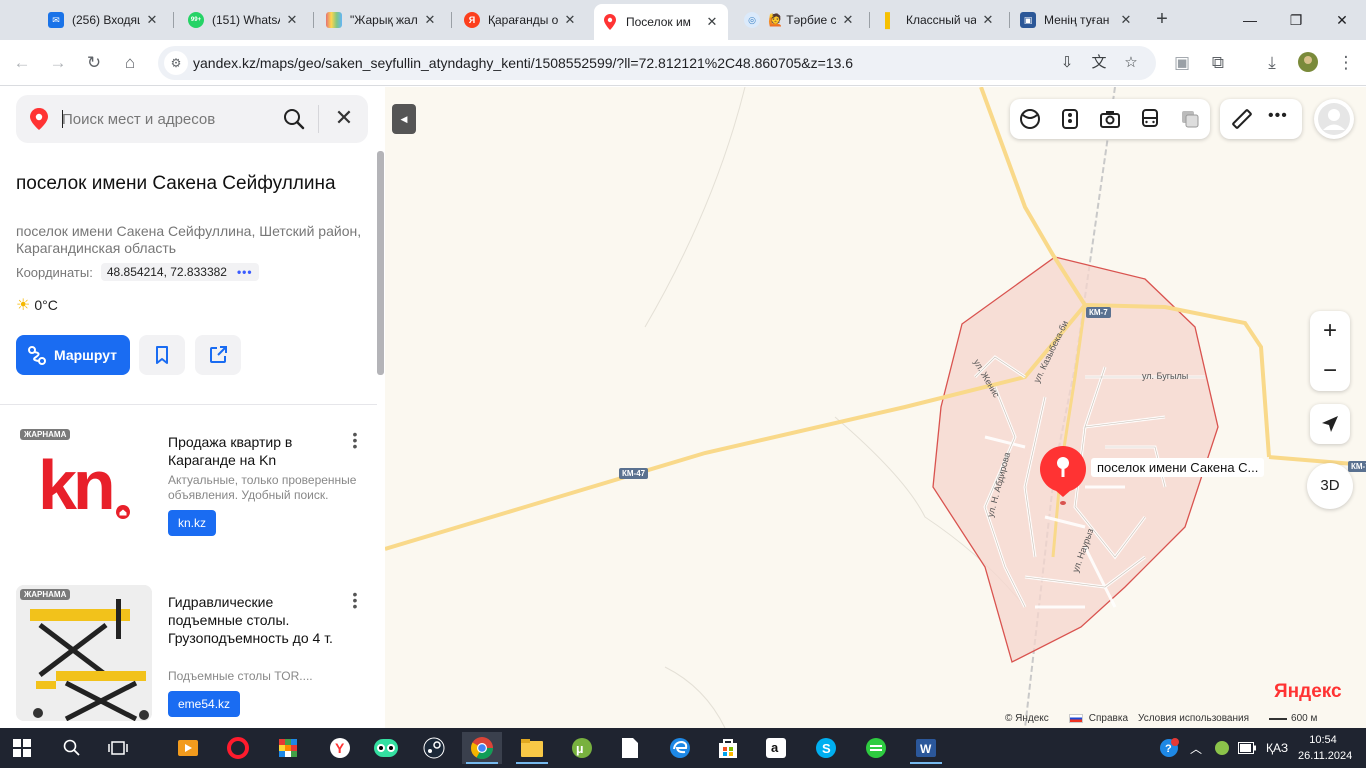 The image size is (1366, 768). I want to click on terms-link: Условия использования, so click(1193, 718).